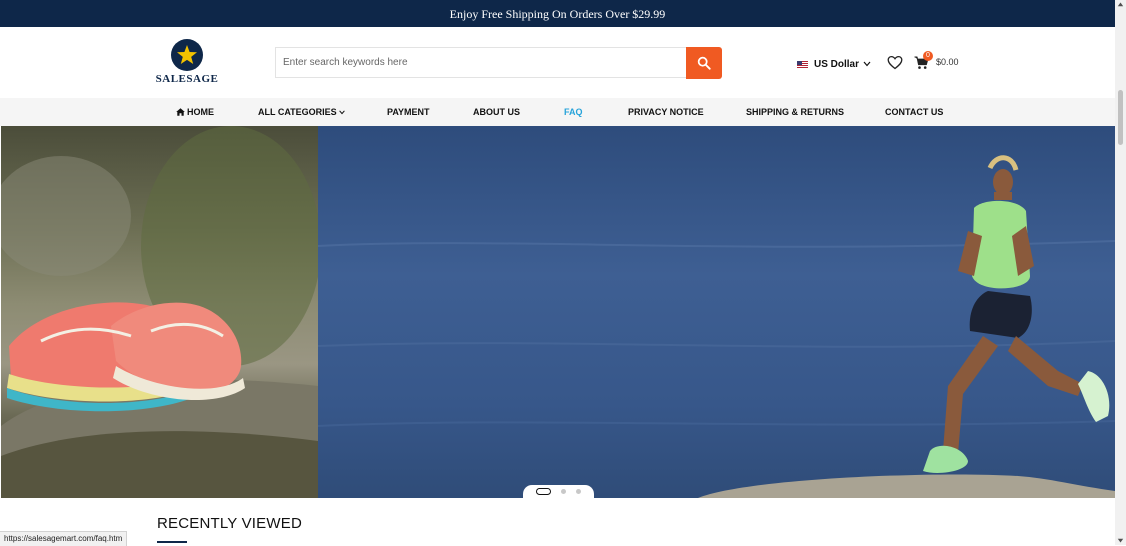 The height and width of the screenshot is (546, 1126). I want to click on search-icon, so click(704, 63).